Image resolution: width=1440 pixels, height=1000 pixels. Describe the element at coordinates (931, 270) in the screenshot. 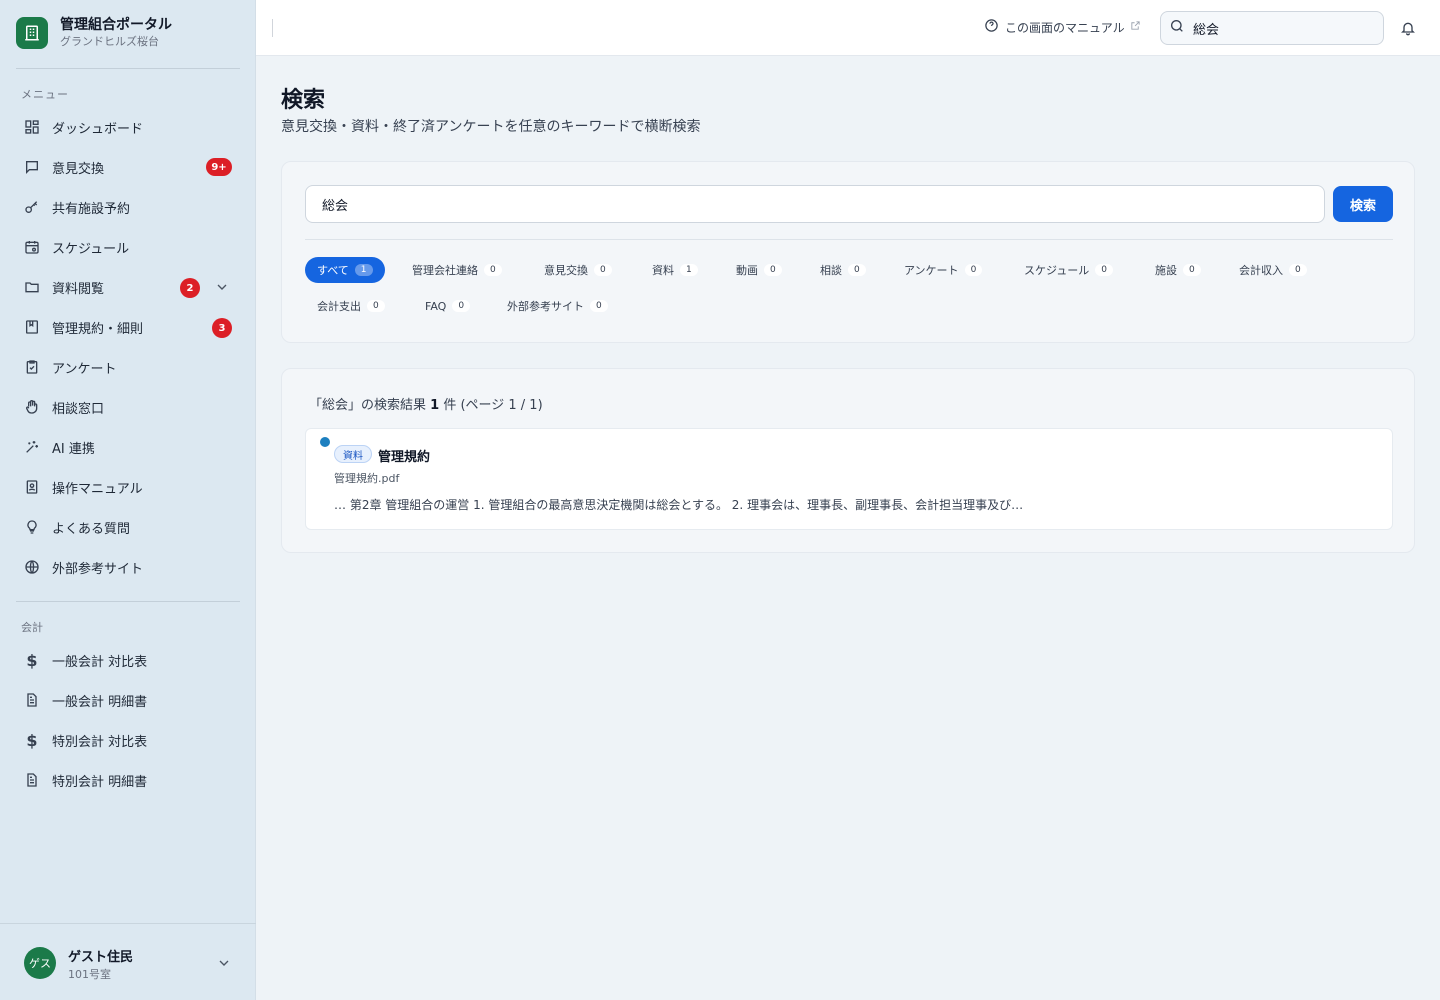

I see `filter-label: アンケート` at that location.